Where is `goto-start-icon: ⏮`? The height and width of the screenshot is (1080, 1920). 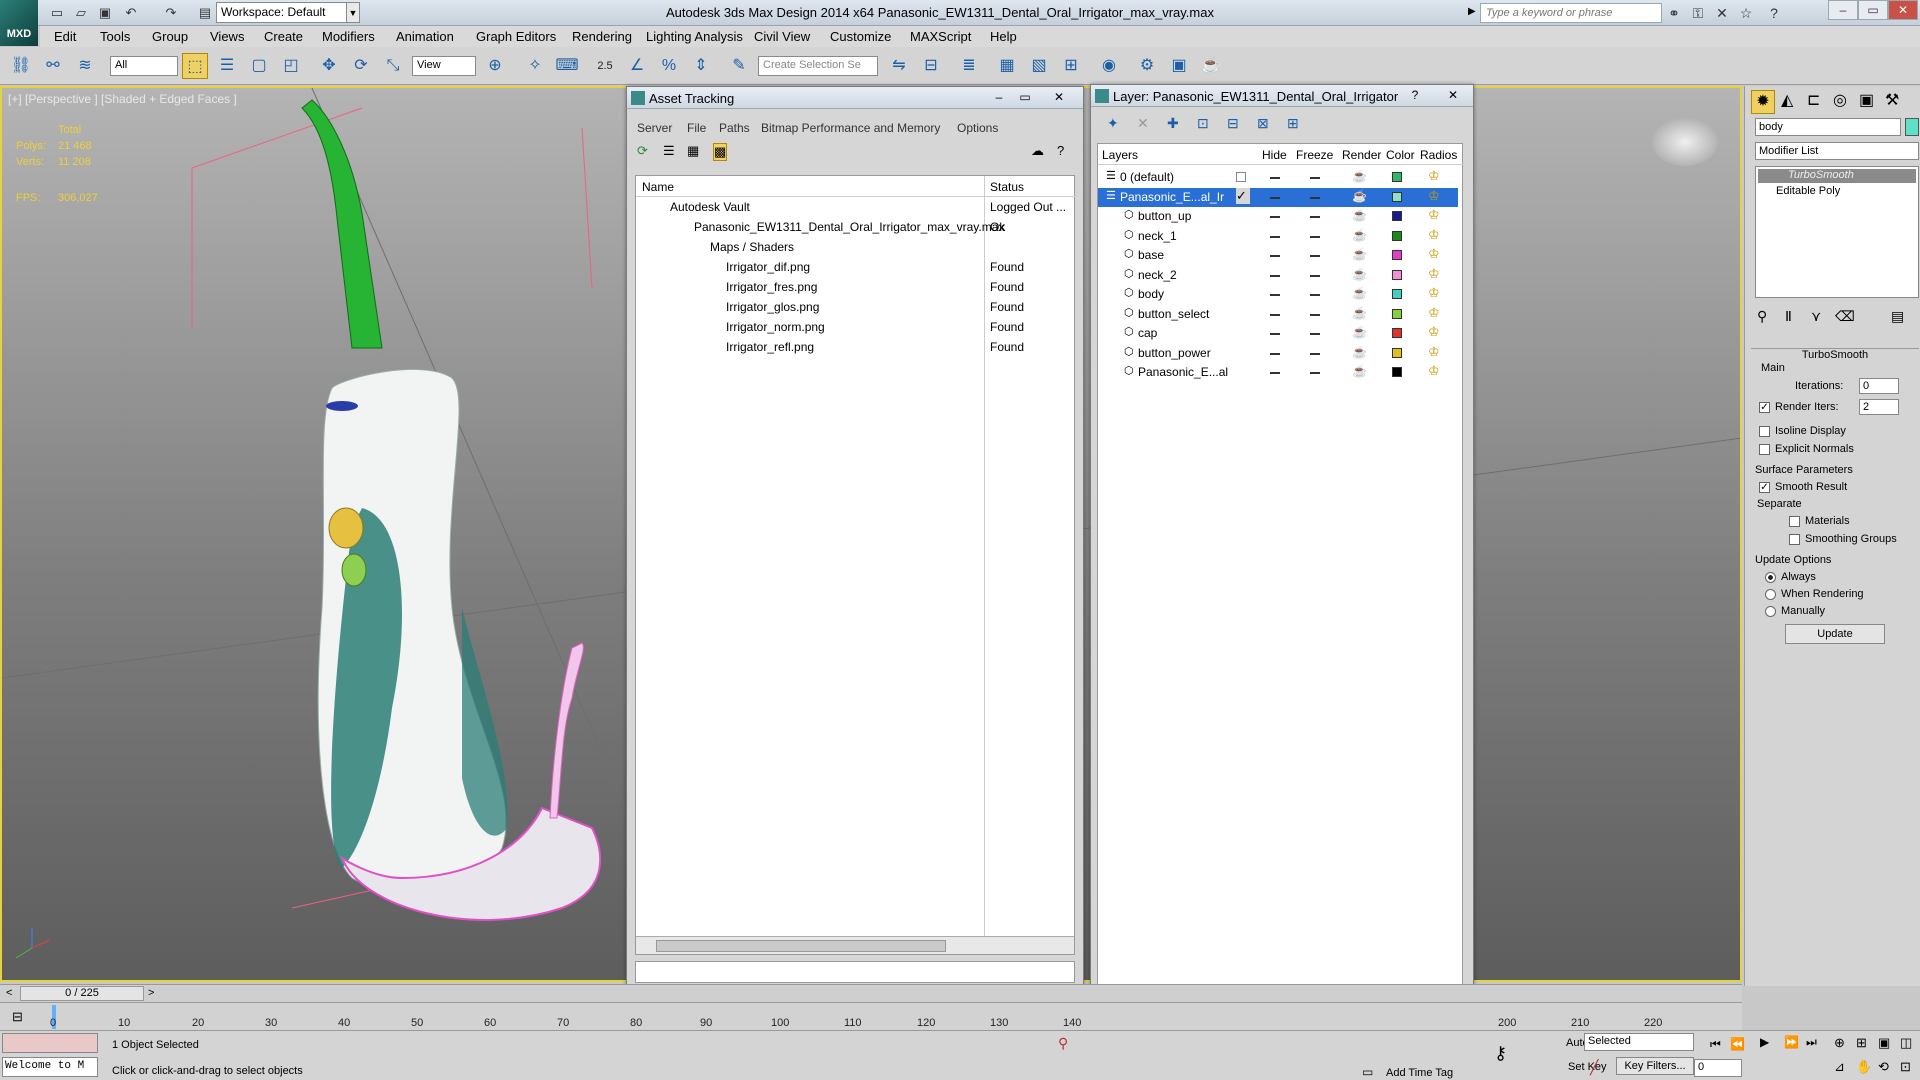
goto-start-icon: ⏮ is located at coordinates (1715, 1044).